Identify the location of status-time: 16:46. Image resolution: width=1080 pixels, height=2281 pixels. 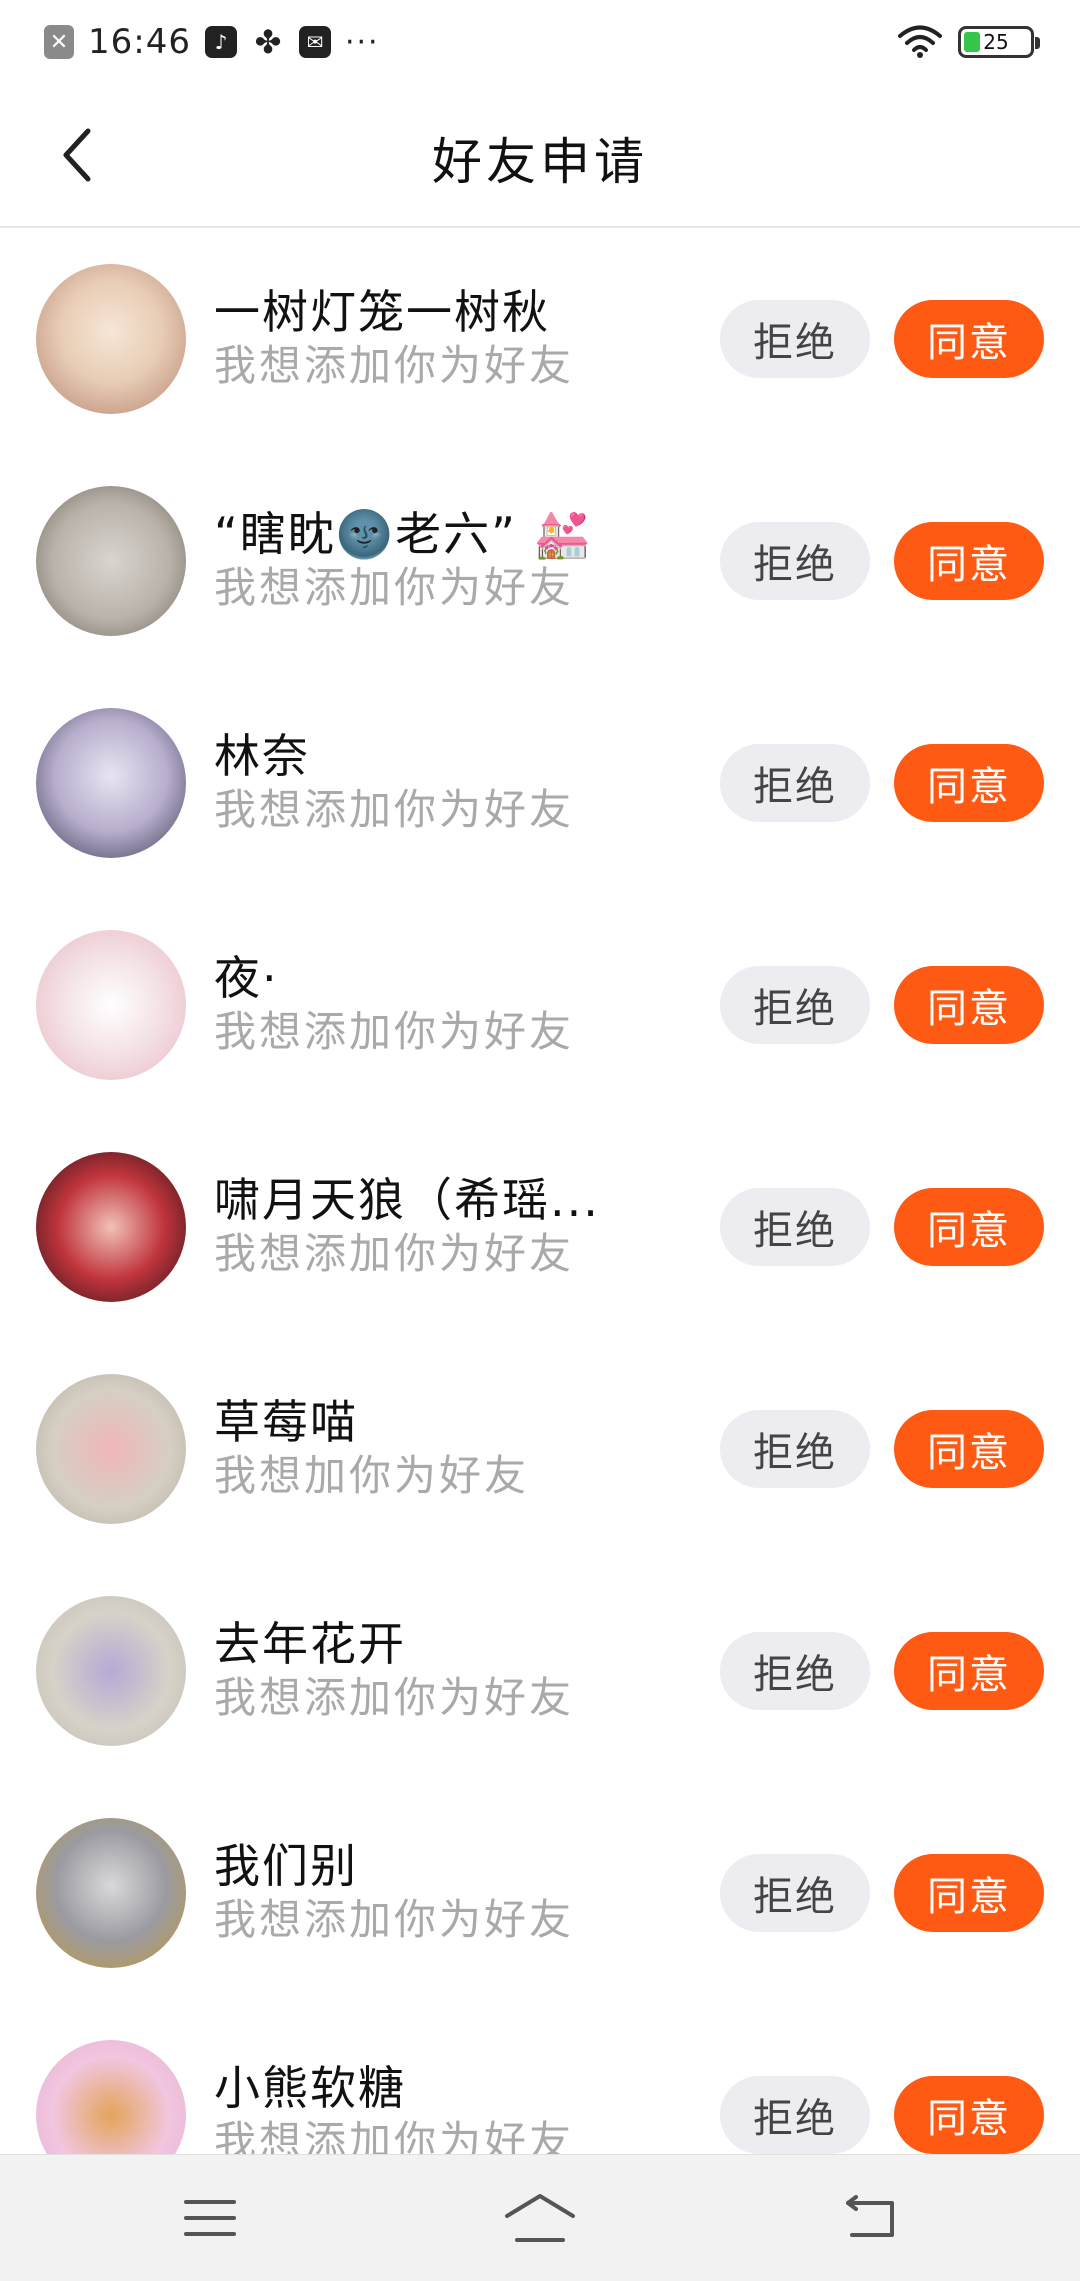
(139, 42).